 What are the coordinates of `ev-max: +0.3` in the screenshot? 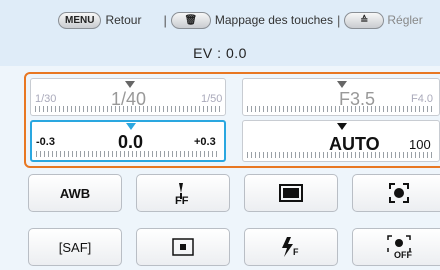 It's located at (205, 142).